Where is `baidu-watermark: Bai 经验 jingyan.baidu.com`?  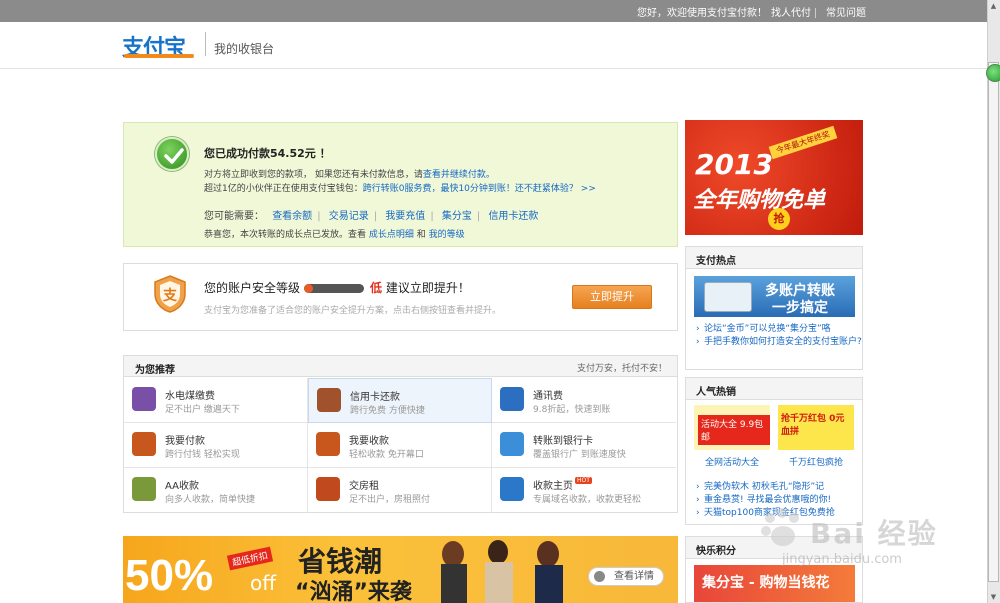 baidu-watermark: Bai 经验 jingyan.baidu.com is located at coordinates (868, 535).